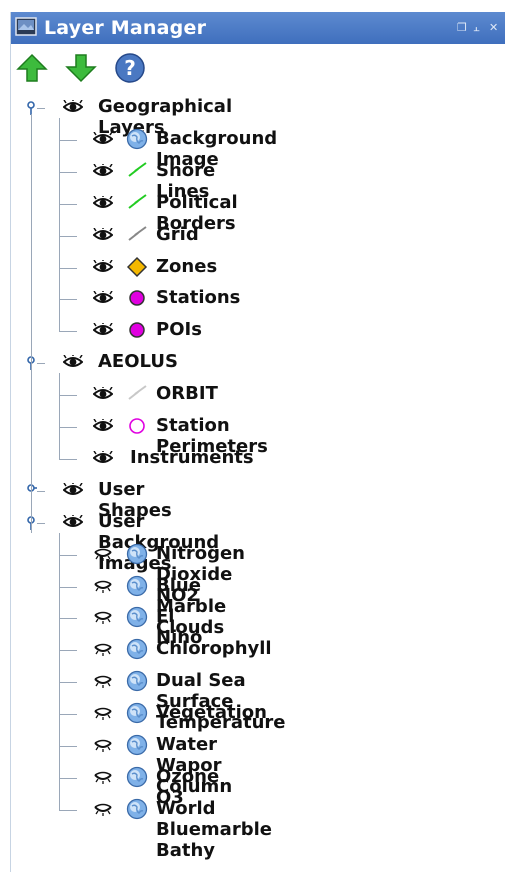  Describe the element at coordinates (177, 234) in the screenshot. I see `tree-layer-label: Grid` at that location.